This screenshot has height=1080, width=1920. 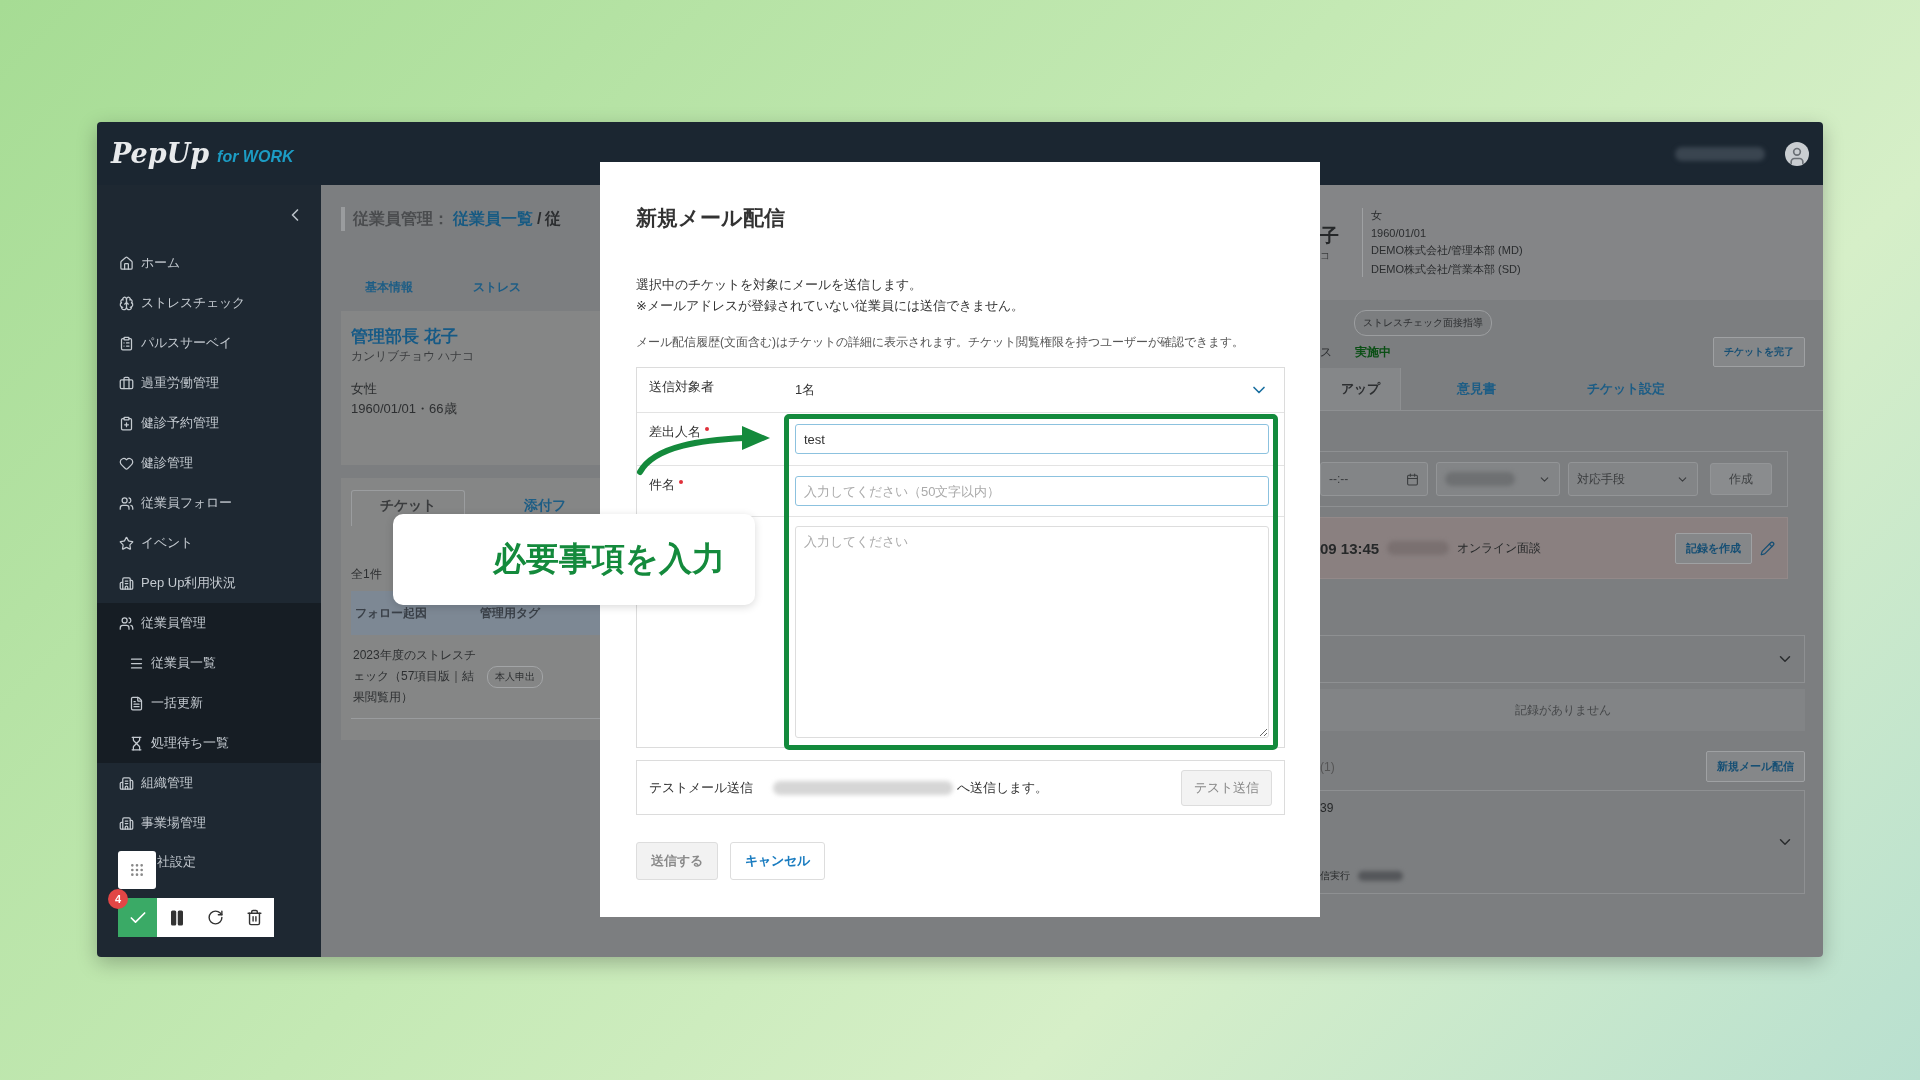 What do you see at coordinates (1032, 439) in the screenshot?
I see `input-field: test` at bounding box center [1032, 439].